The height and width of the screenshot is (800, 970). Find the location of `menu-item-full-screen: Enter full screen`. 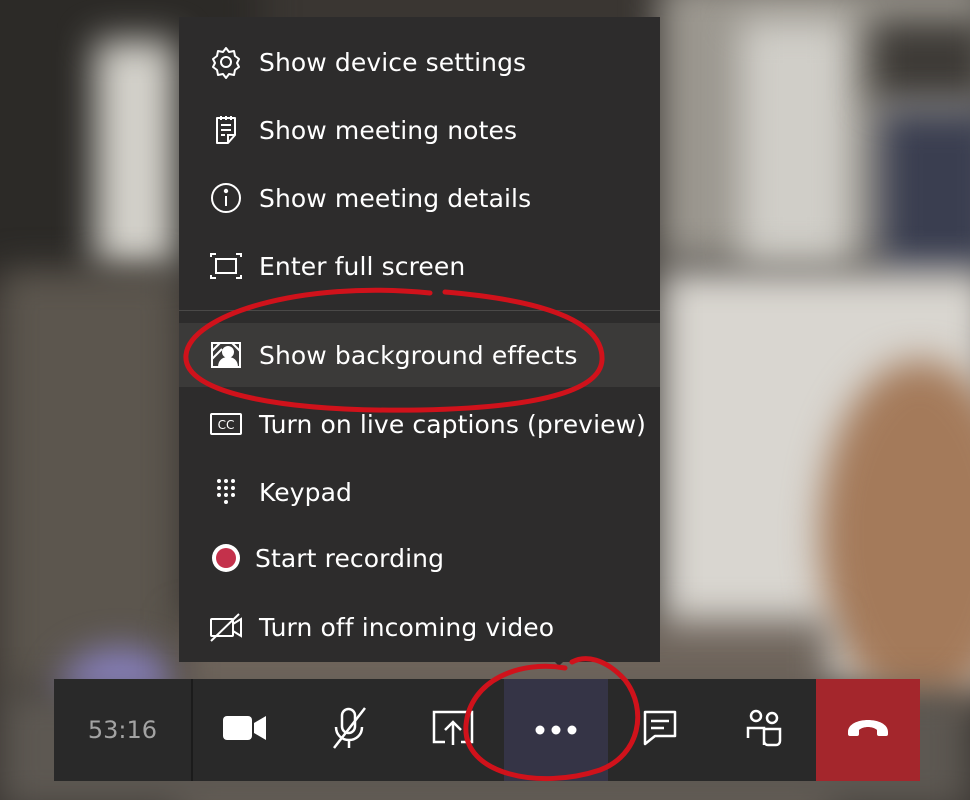

menu-item-full-screen: Enter full screen is located at coordinates (419, 266).